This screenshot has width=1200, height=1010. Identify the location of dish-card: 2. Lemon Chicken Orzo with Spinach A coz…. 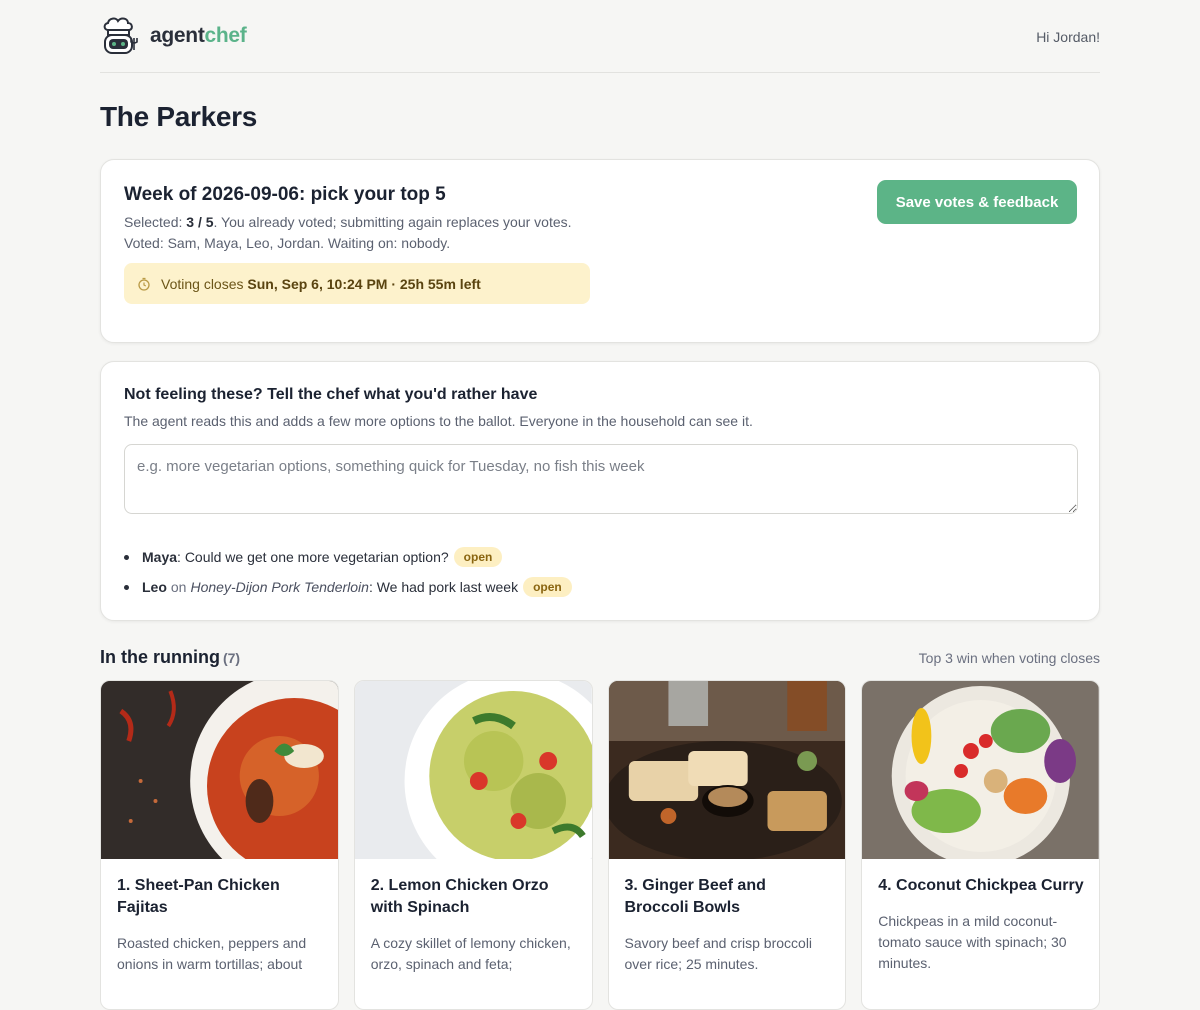
(473, 845).